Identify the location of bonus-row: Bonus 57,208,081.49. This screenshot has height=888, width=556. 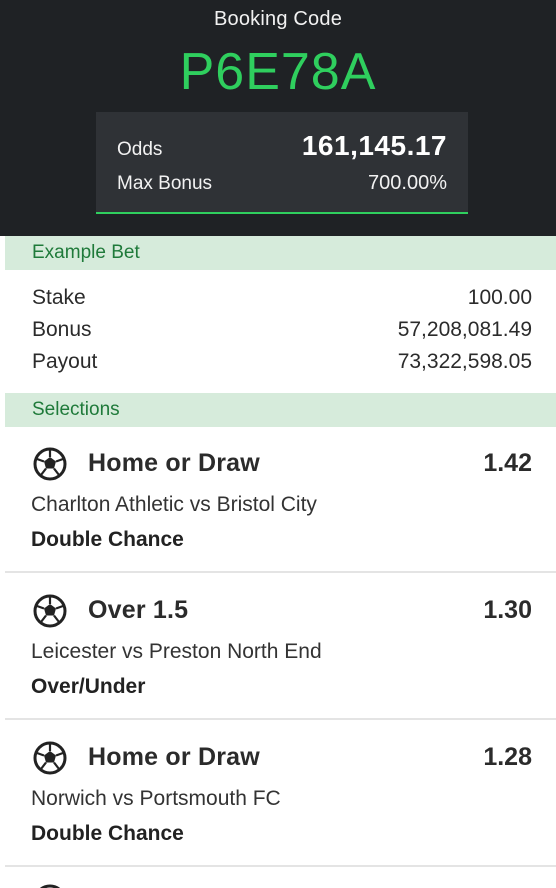
(282, 330).